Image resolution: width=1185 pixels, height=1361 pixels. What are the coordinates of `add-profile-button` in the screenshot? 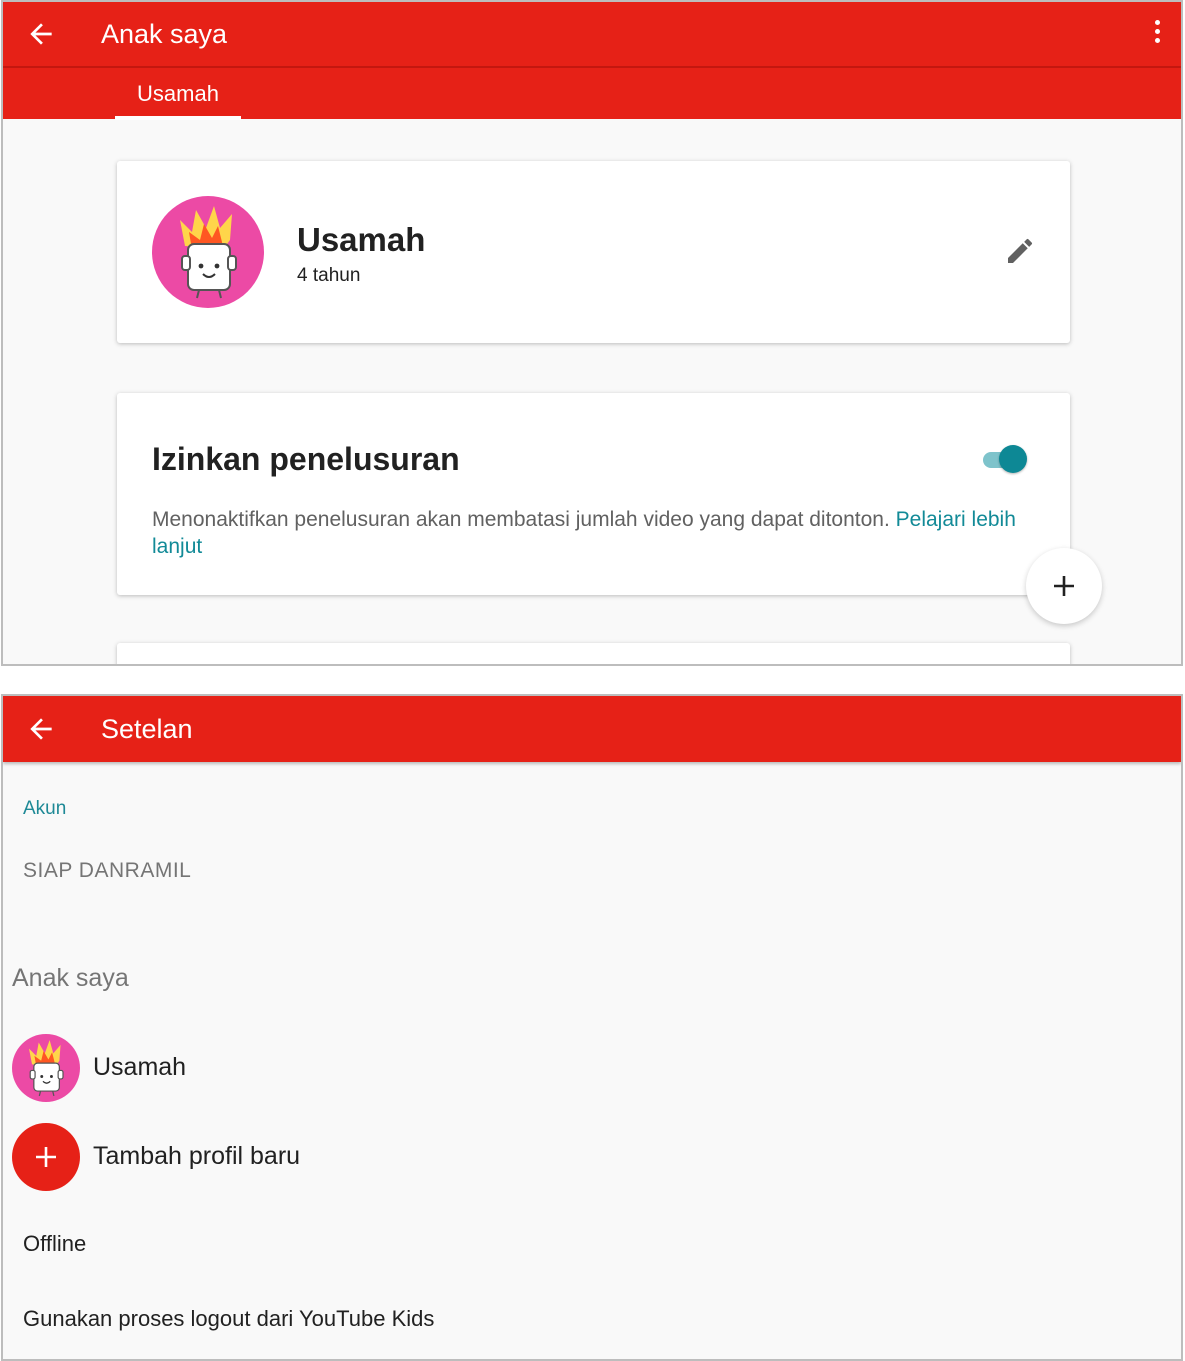 It's located at (46, 1157).